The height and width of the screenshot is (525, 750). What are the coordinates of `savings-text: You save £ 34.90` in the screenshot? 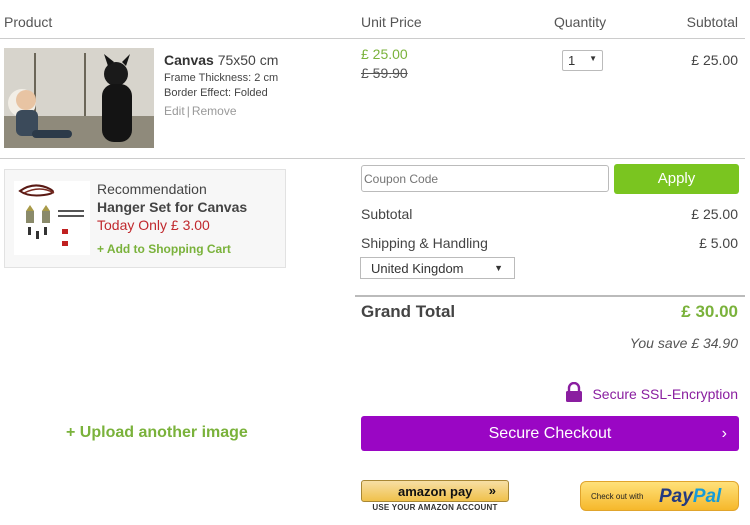 It's located at (683, 343).